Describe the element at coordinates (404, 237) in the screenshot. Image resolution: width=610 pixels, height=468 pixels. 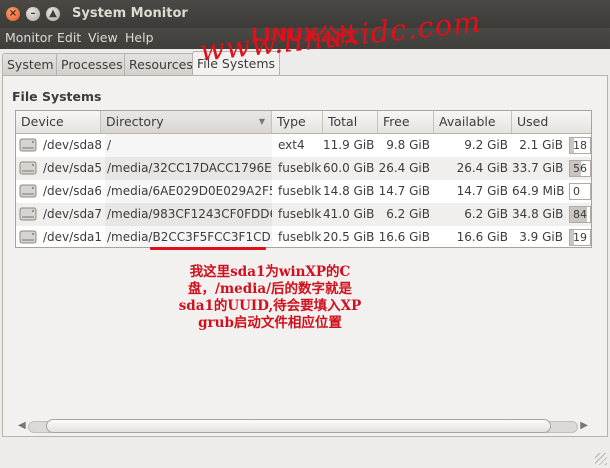
I see `cell-free: 16.6 GiB` at that location.